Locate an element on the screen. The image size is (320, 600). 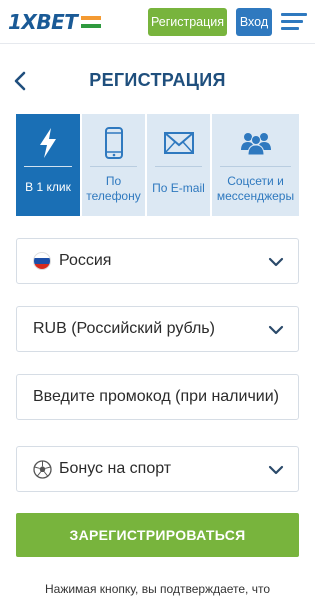
hamburger-menu-icon is located at coordinates (294, 22).